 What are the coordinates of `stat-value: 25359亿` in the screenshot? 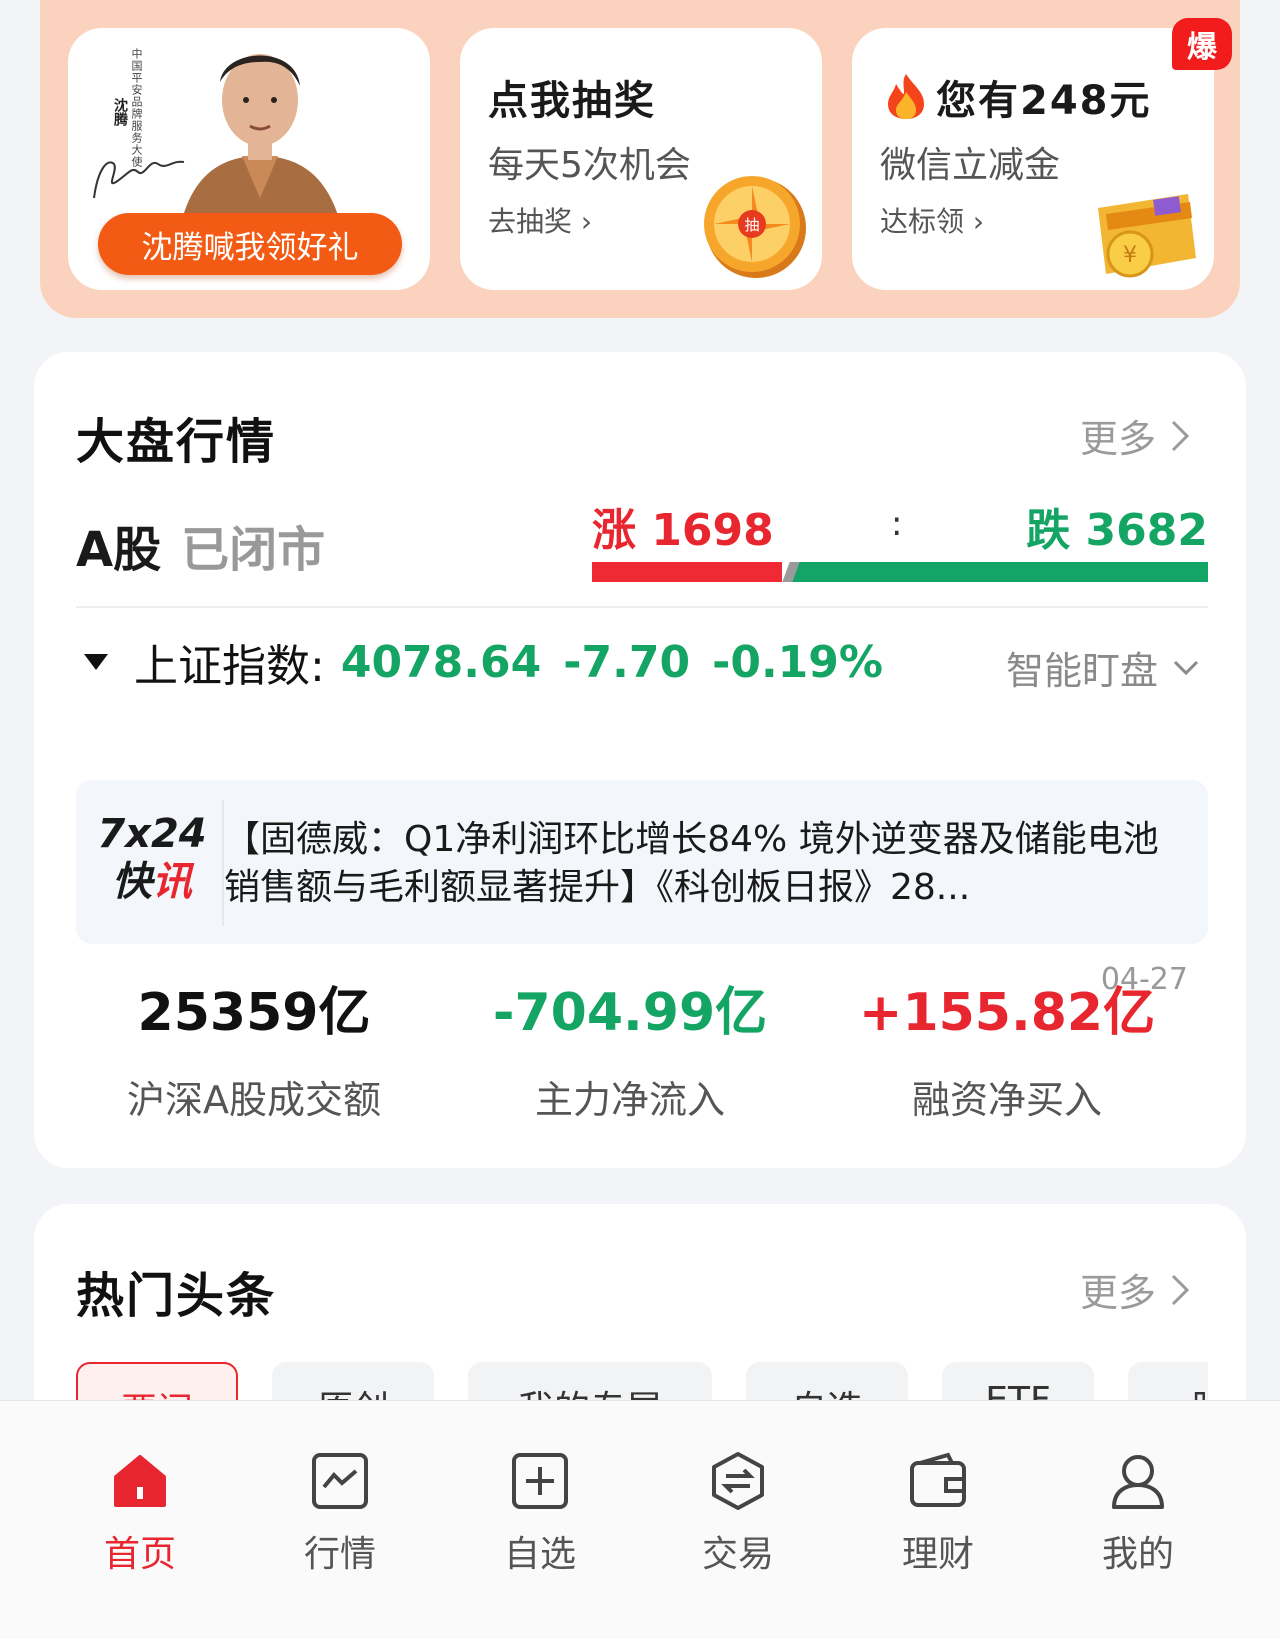 It's located at (254, 1013).